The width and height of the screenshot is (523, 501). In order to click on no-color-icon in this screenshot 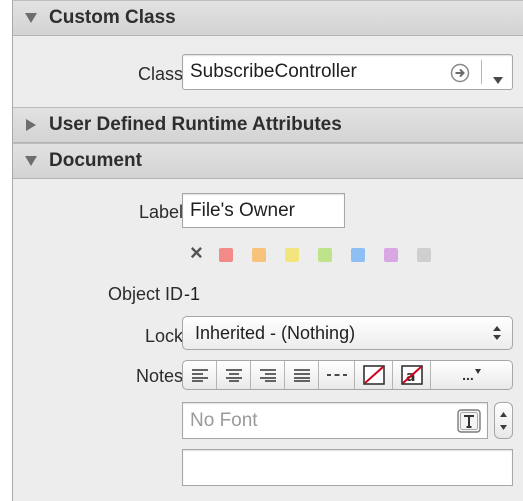, I will do `click(373, 375)`.